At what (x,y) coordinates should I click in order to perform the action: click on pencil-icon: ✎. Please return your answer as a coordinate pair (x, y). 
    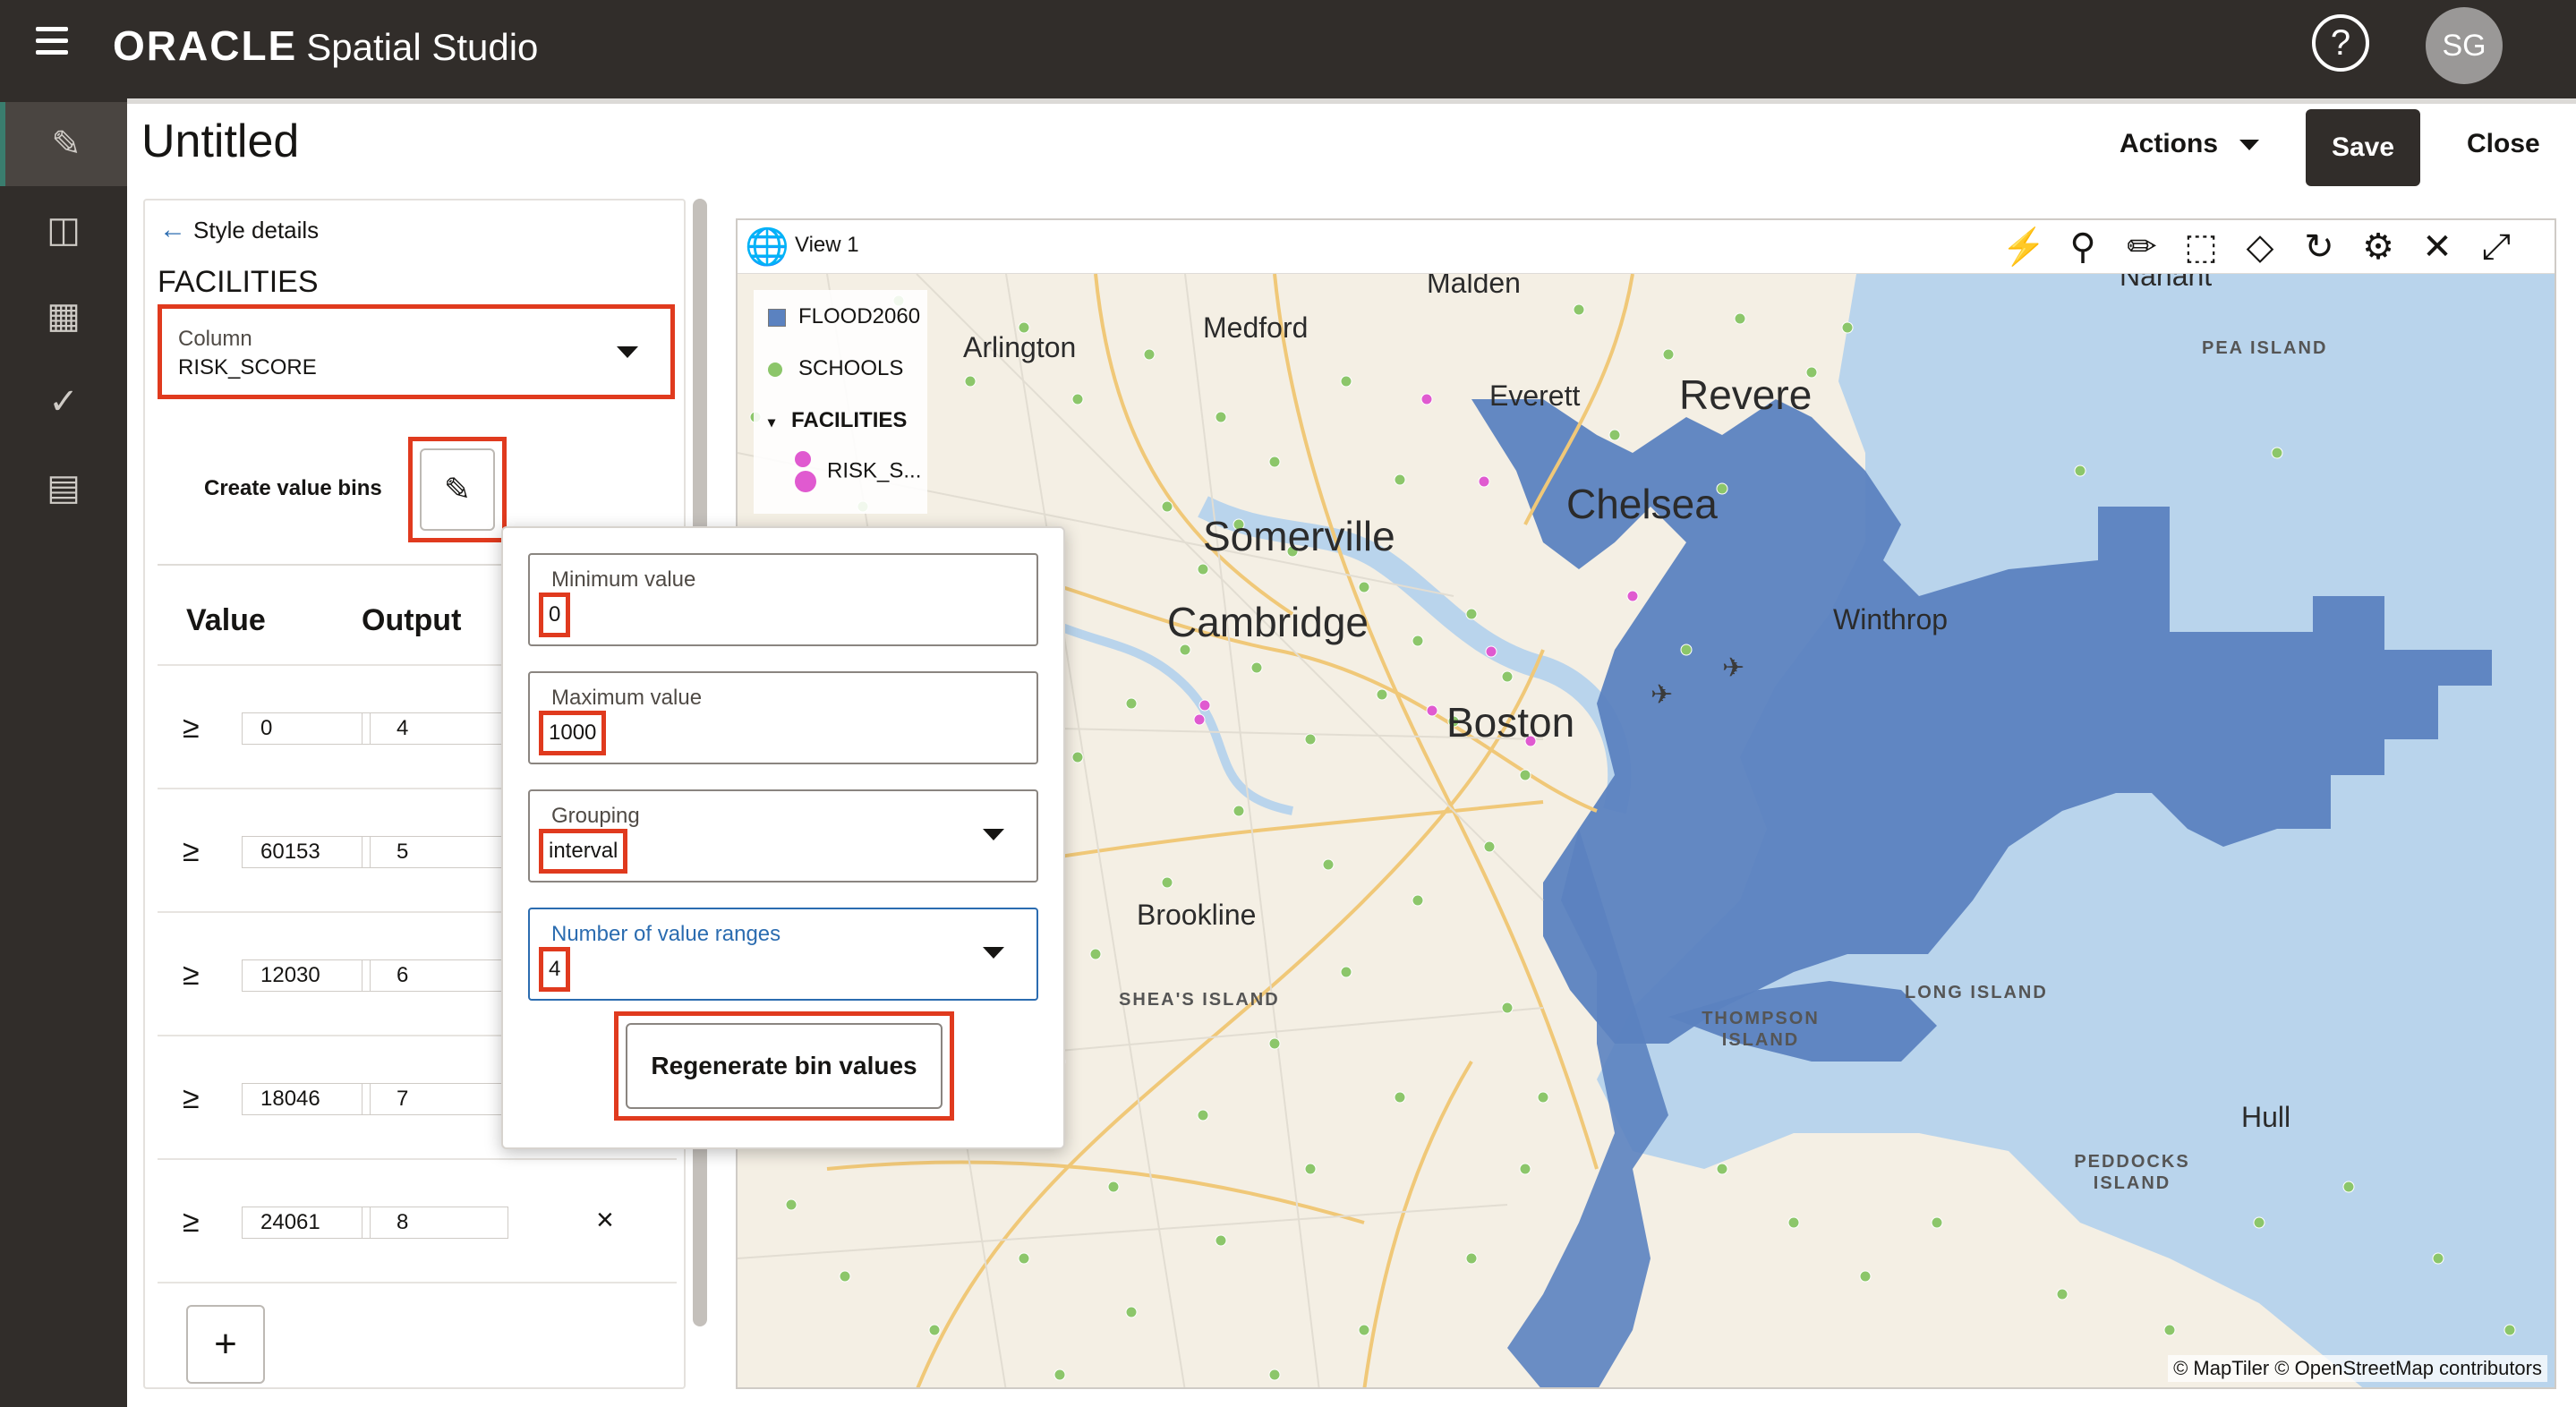
    Looking at the image, I should click on (457, 489).